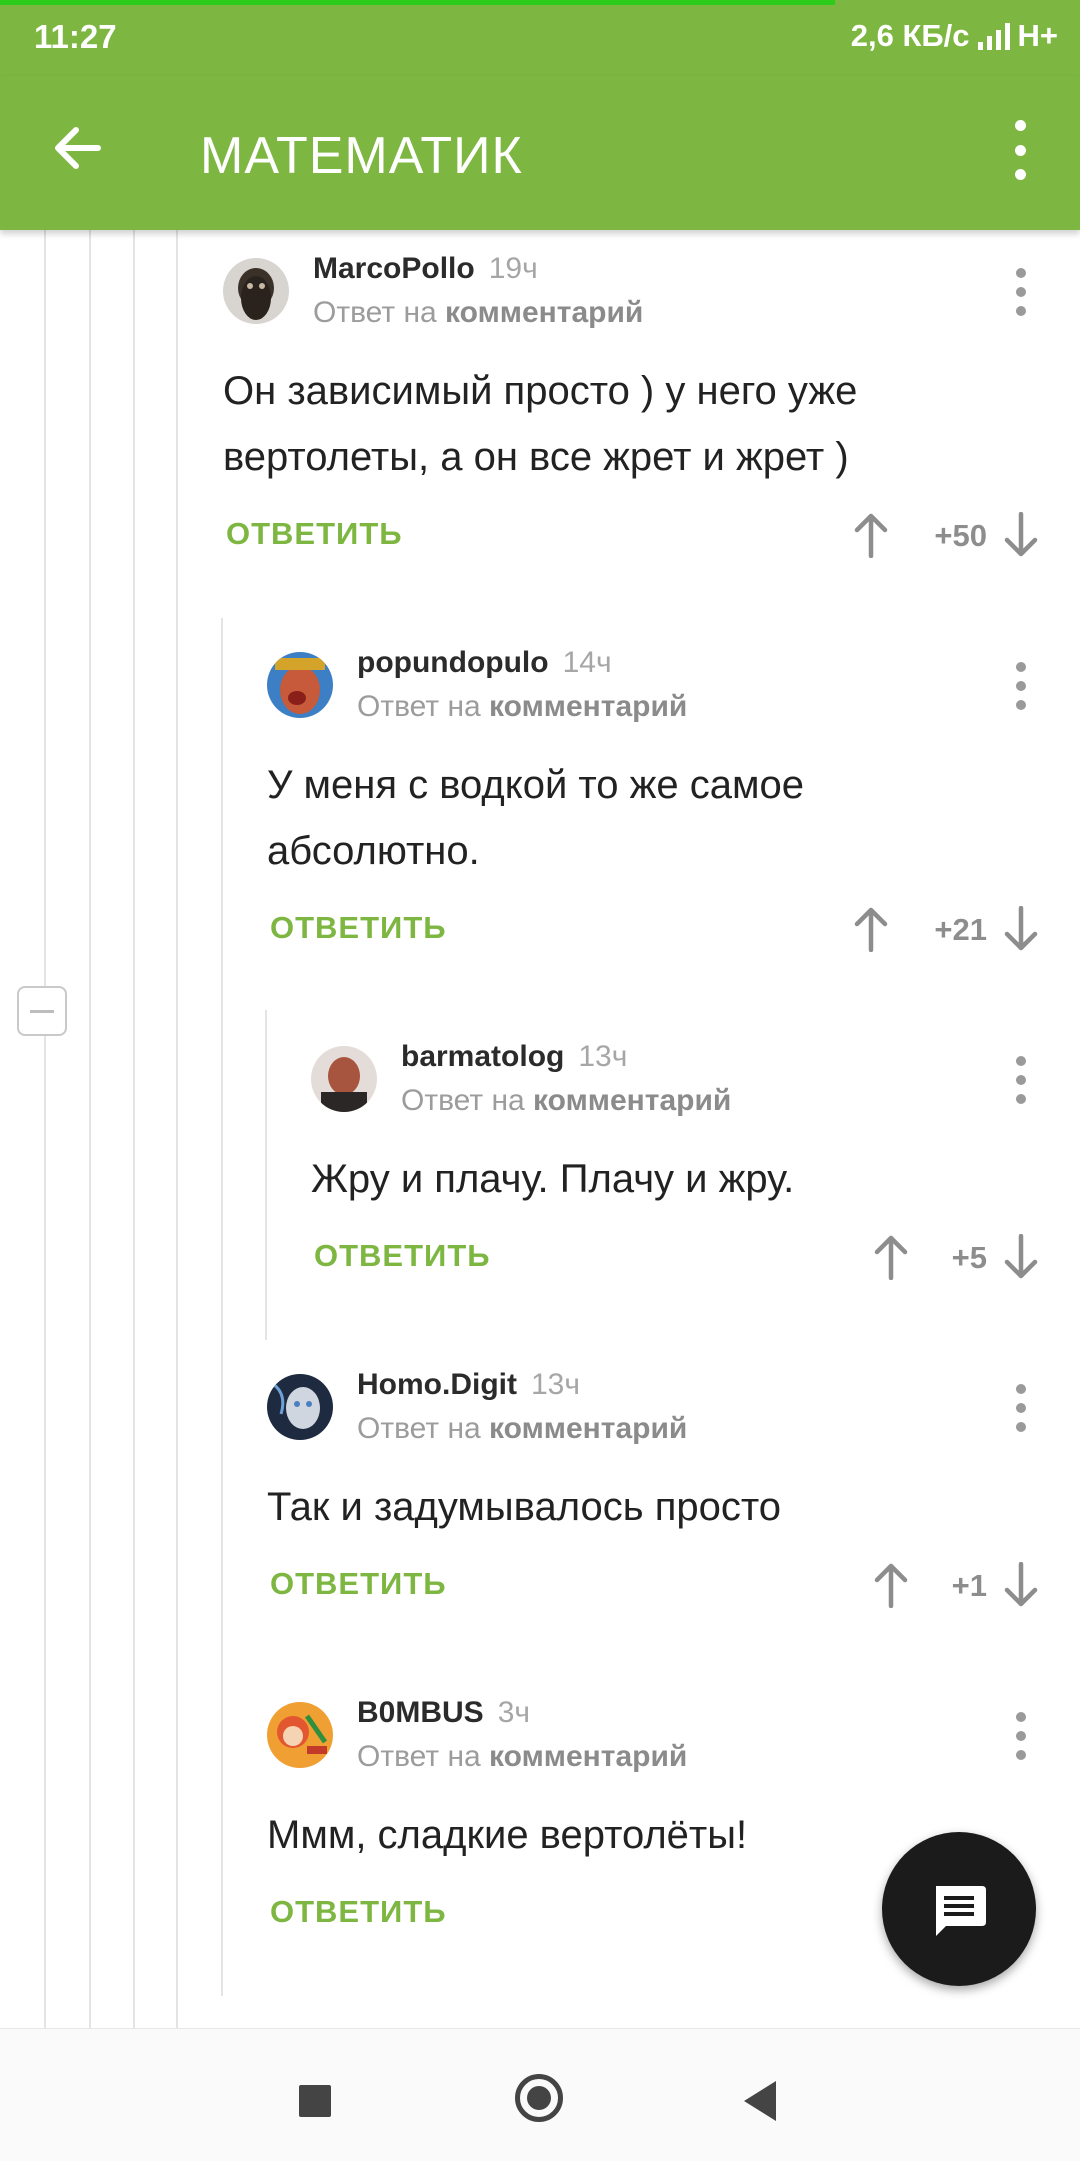  What do you see at coordinates (910, 35) in the screenshot?
I see `network-speed: 2,6 КБ/с` at bounding box center [910, 35].